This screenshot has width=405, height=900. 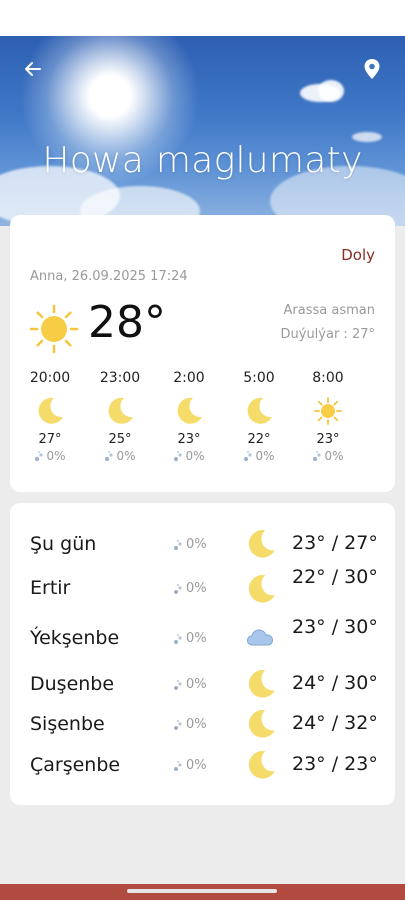 I want to click on hourly-item: 23:00 25° 0%, so click(x=120, y=416).